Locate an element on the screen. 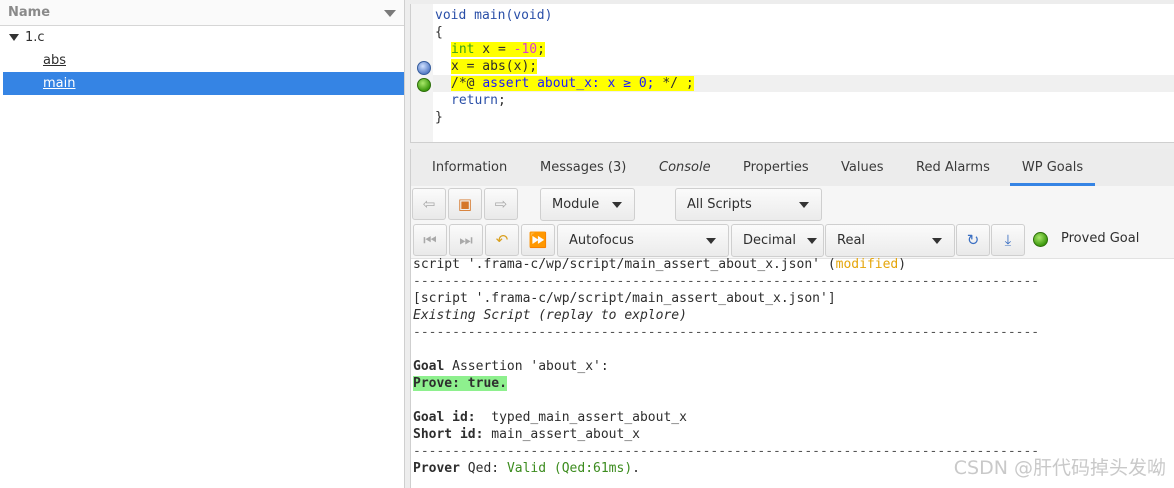  module-select: Module is located at coordinates (587, 204).